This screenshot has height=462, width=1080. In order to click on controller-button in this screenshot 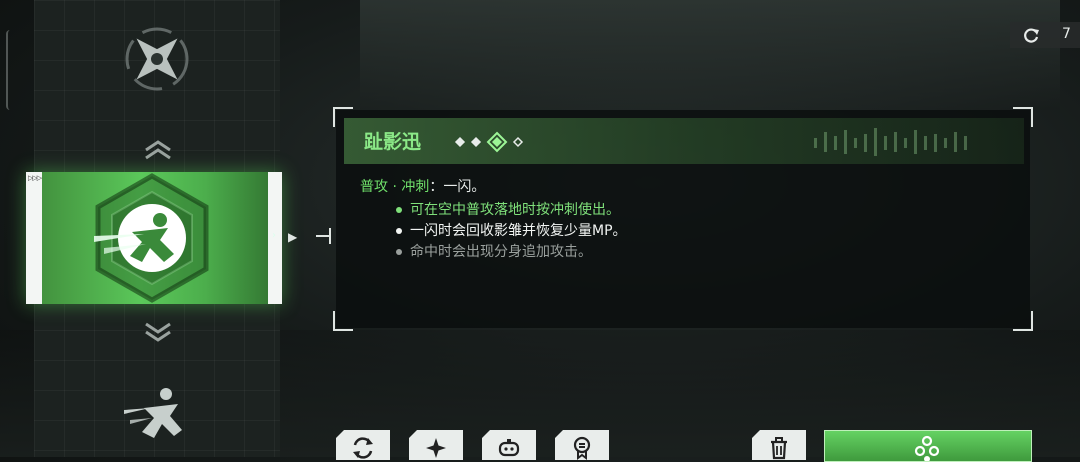, I will do `click(509, 445)`.